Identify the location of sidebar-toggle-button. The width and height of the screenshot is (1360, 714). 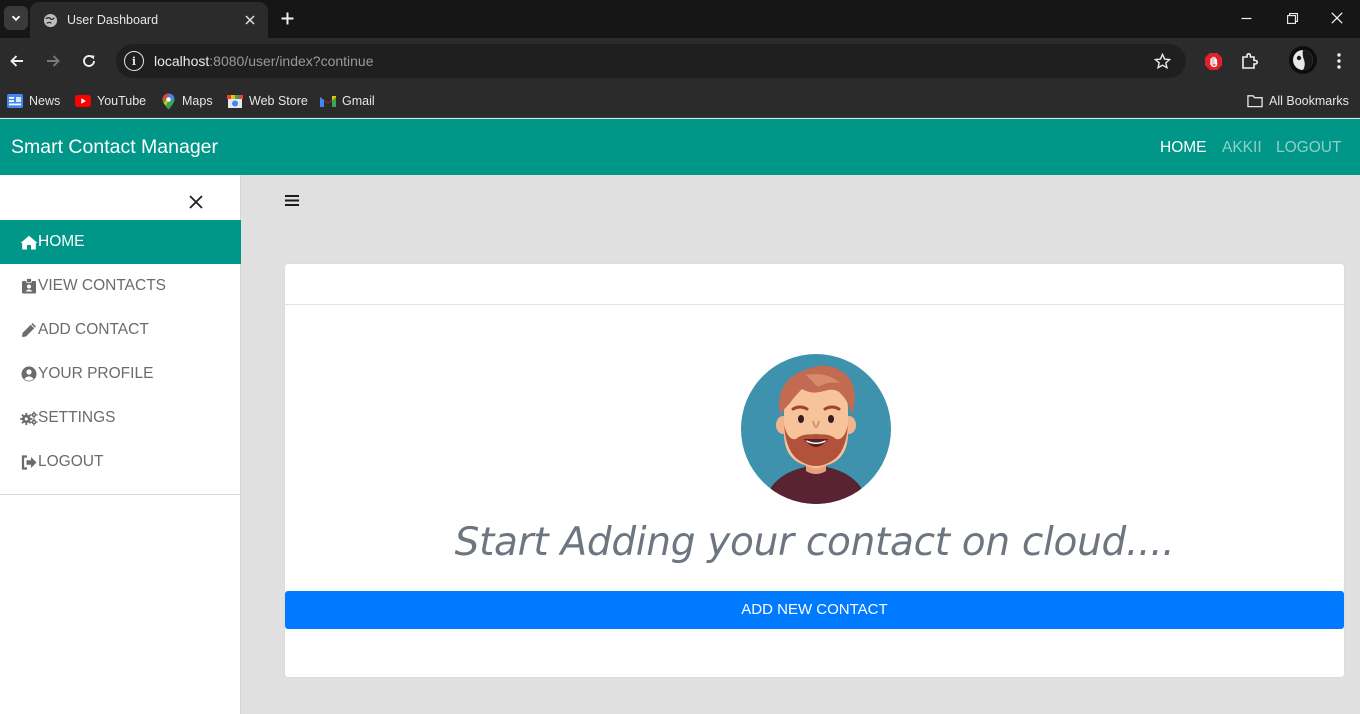
(292, 200).